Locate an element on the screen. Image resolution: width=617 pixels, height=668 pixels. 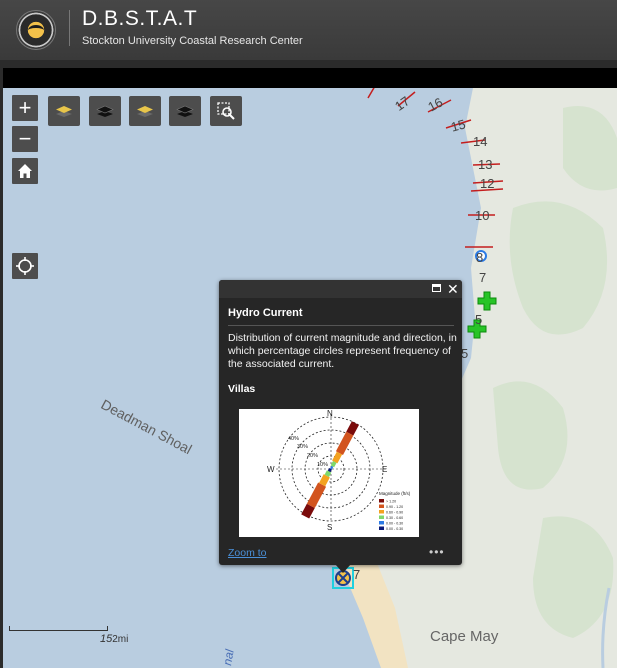
scale-bar is located at coordinates (58, 628).